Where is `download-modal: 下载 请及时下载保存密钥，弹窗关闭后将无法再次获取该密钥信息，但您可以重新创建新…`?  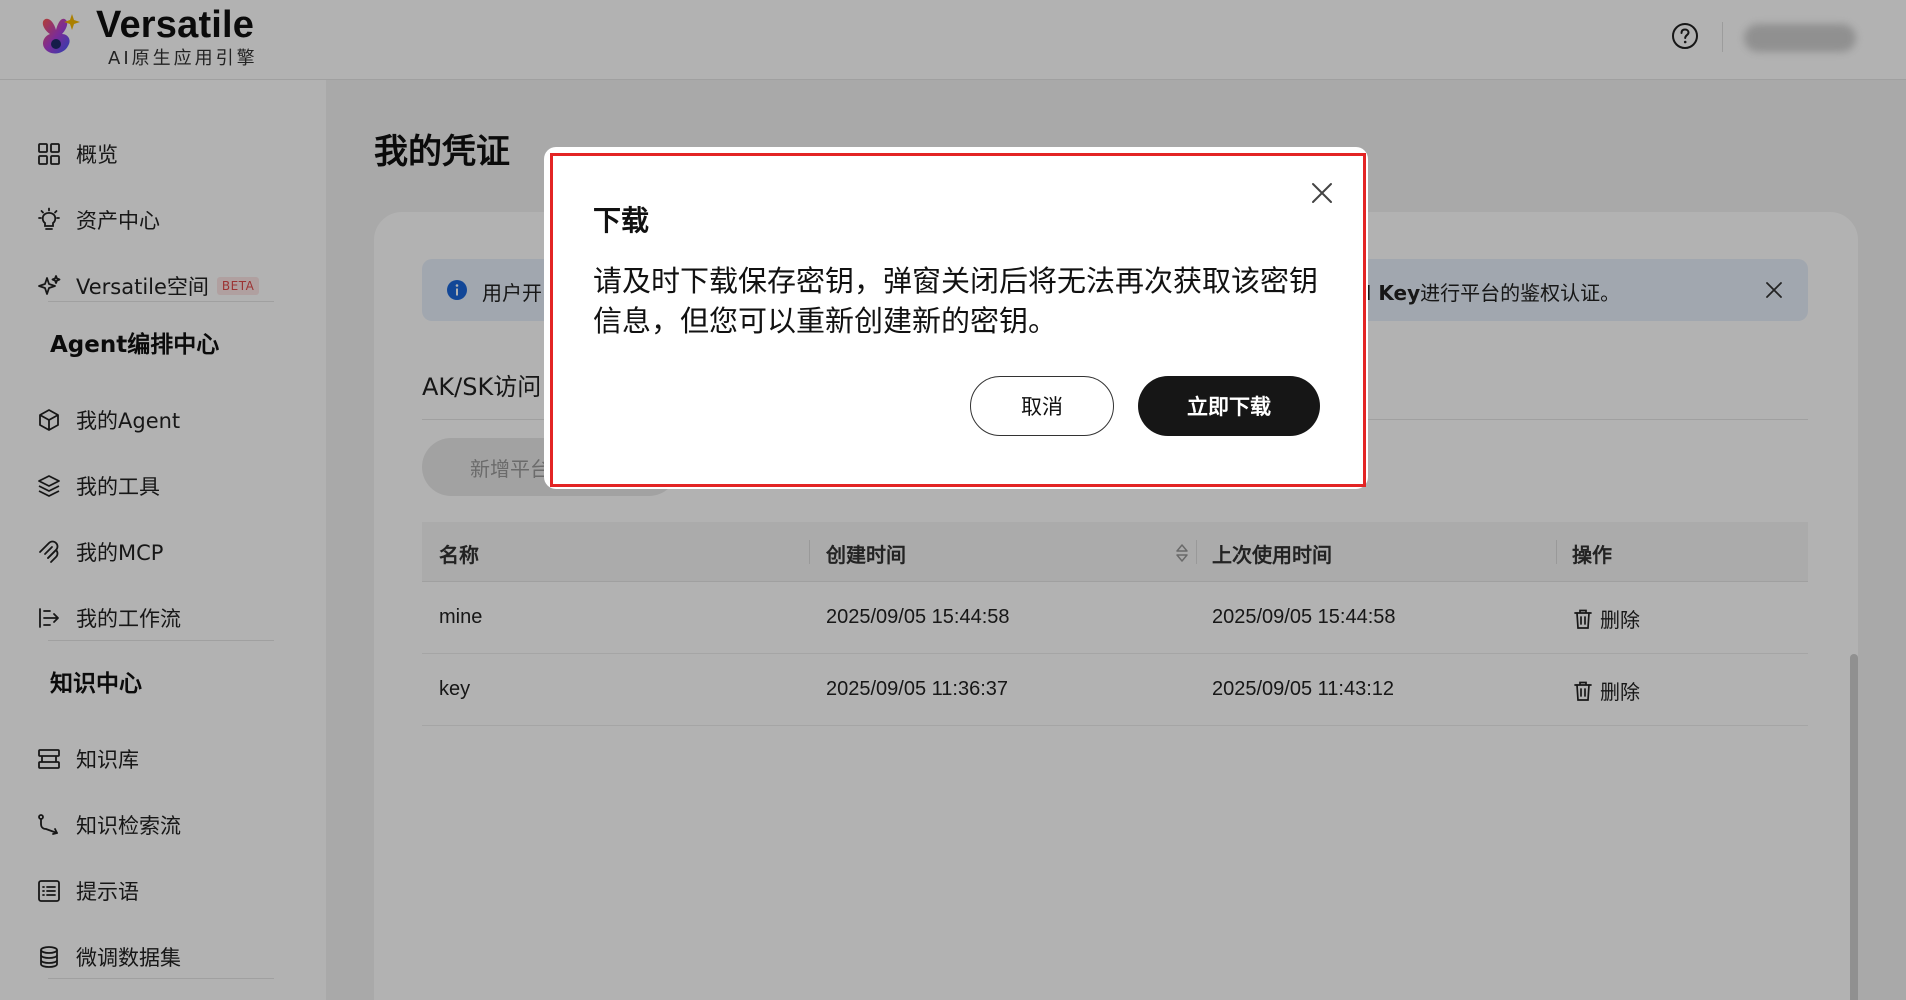
download-modal: 下载 请及时下载保存密钥，弹窗关闭后将无法再次获取该密钥信息，但您可以重新创建新… is located at coordinates (956, 318).